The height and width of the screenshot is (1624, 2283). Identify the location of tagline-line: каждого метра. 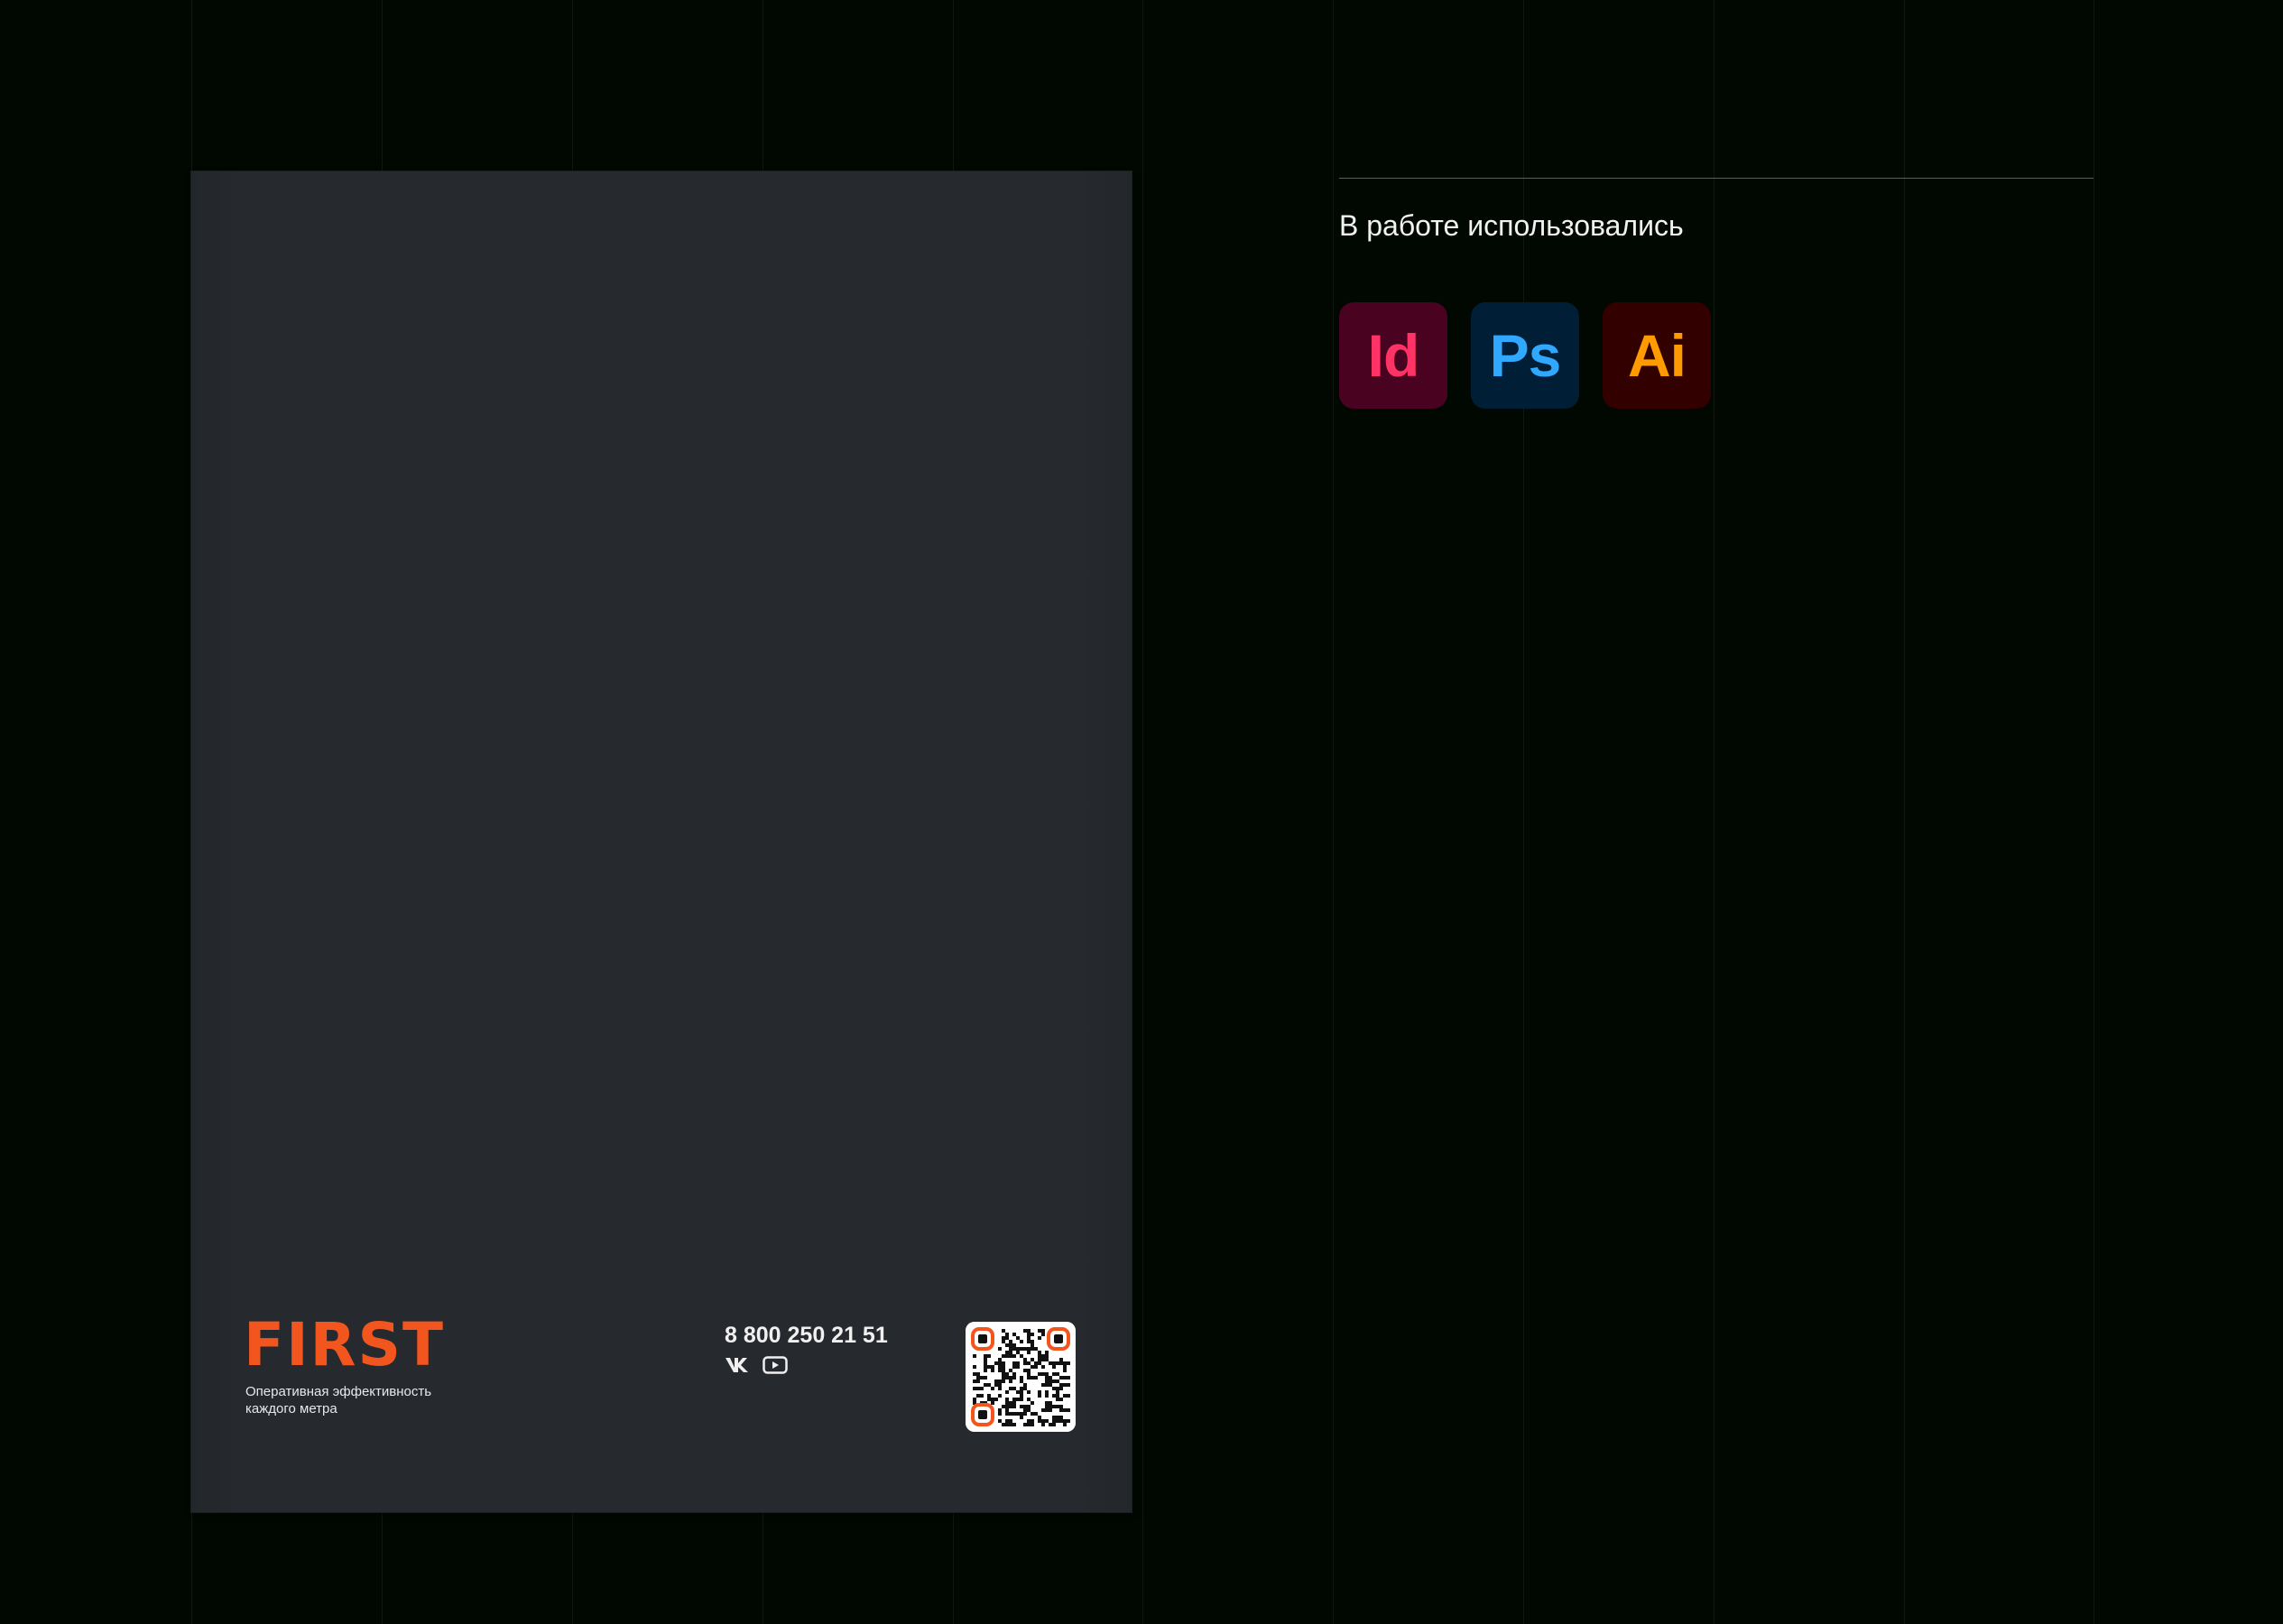
(291, 1408).